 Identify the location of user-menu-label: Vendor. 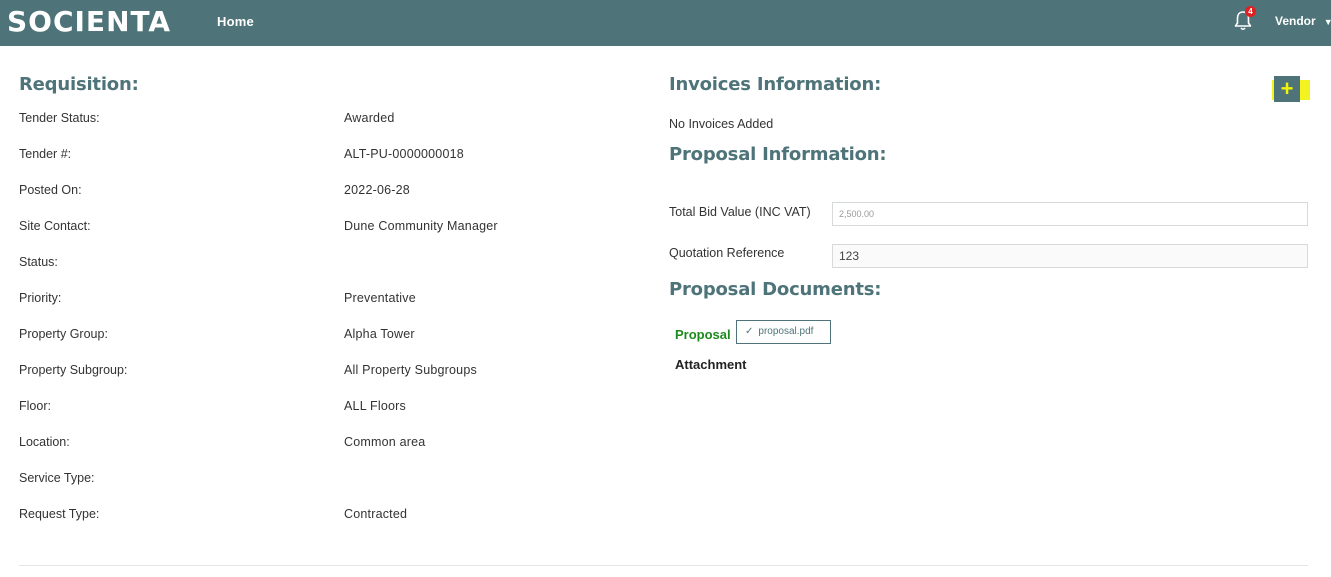
(1295, 21).